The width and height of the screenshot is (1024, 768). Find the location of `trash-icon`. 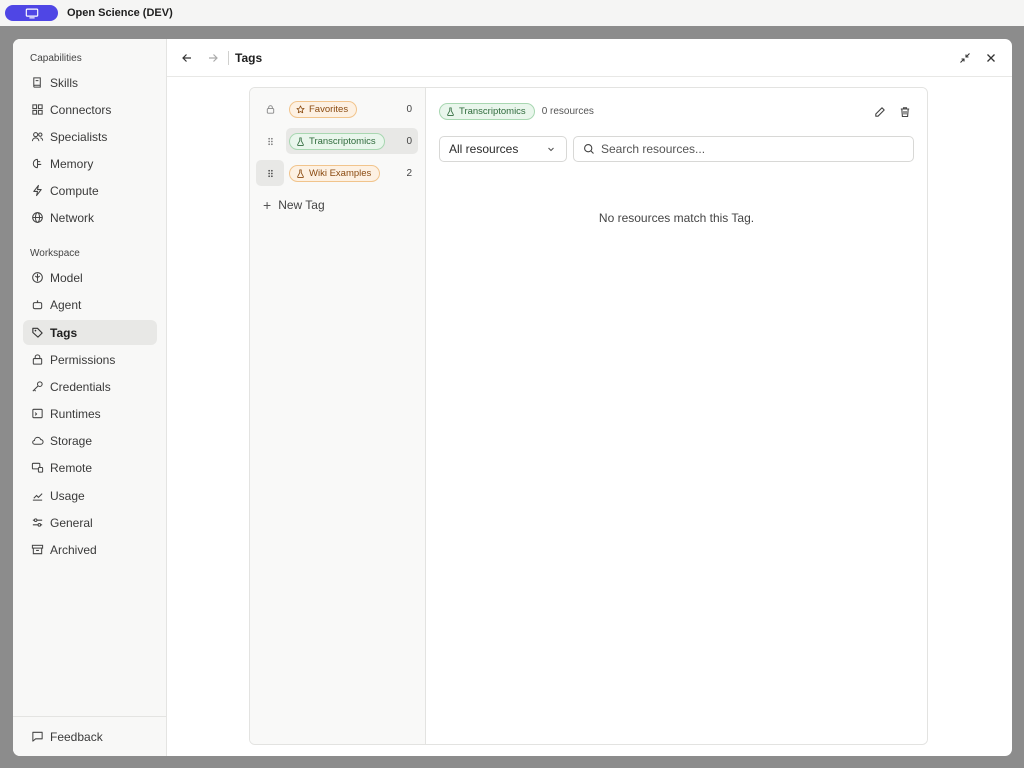

trash-icon is located at coordinates (904, 111).